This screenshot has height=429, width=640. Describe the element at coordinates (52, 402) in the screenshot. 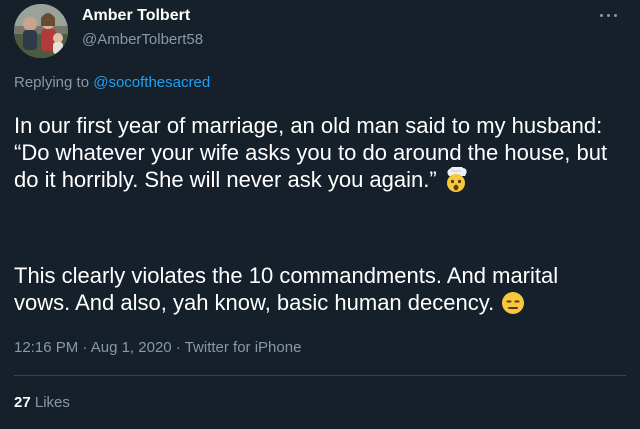

I see `likes-label: Likes` at that location.